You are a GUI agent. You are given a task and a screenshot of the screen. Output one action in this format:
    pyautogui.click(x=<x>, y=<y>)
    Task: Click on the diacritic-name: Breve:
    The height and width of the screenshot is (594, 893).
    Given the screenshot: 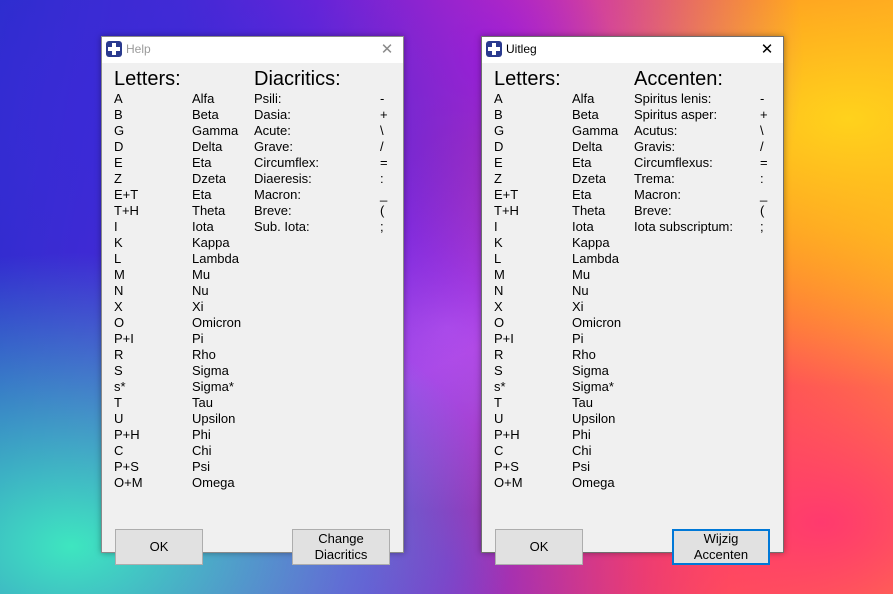 What is the action you would take?
    pyautogui.click(x=273, y=210)
    